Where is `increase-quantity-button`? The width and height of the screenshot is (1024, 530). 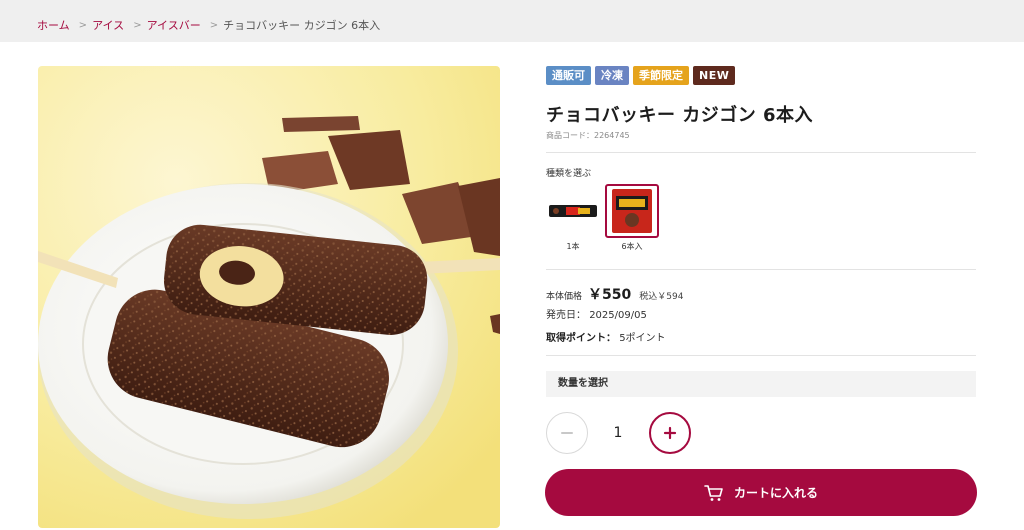 increase-quantity-button is located at coordinates (670, 433).